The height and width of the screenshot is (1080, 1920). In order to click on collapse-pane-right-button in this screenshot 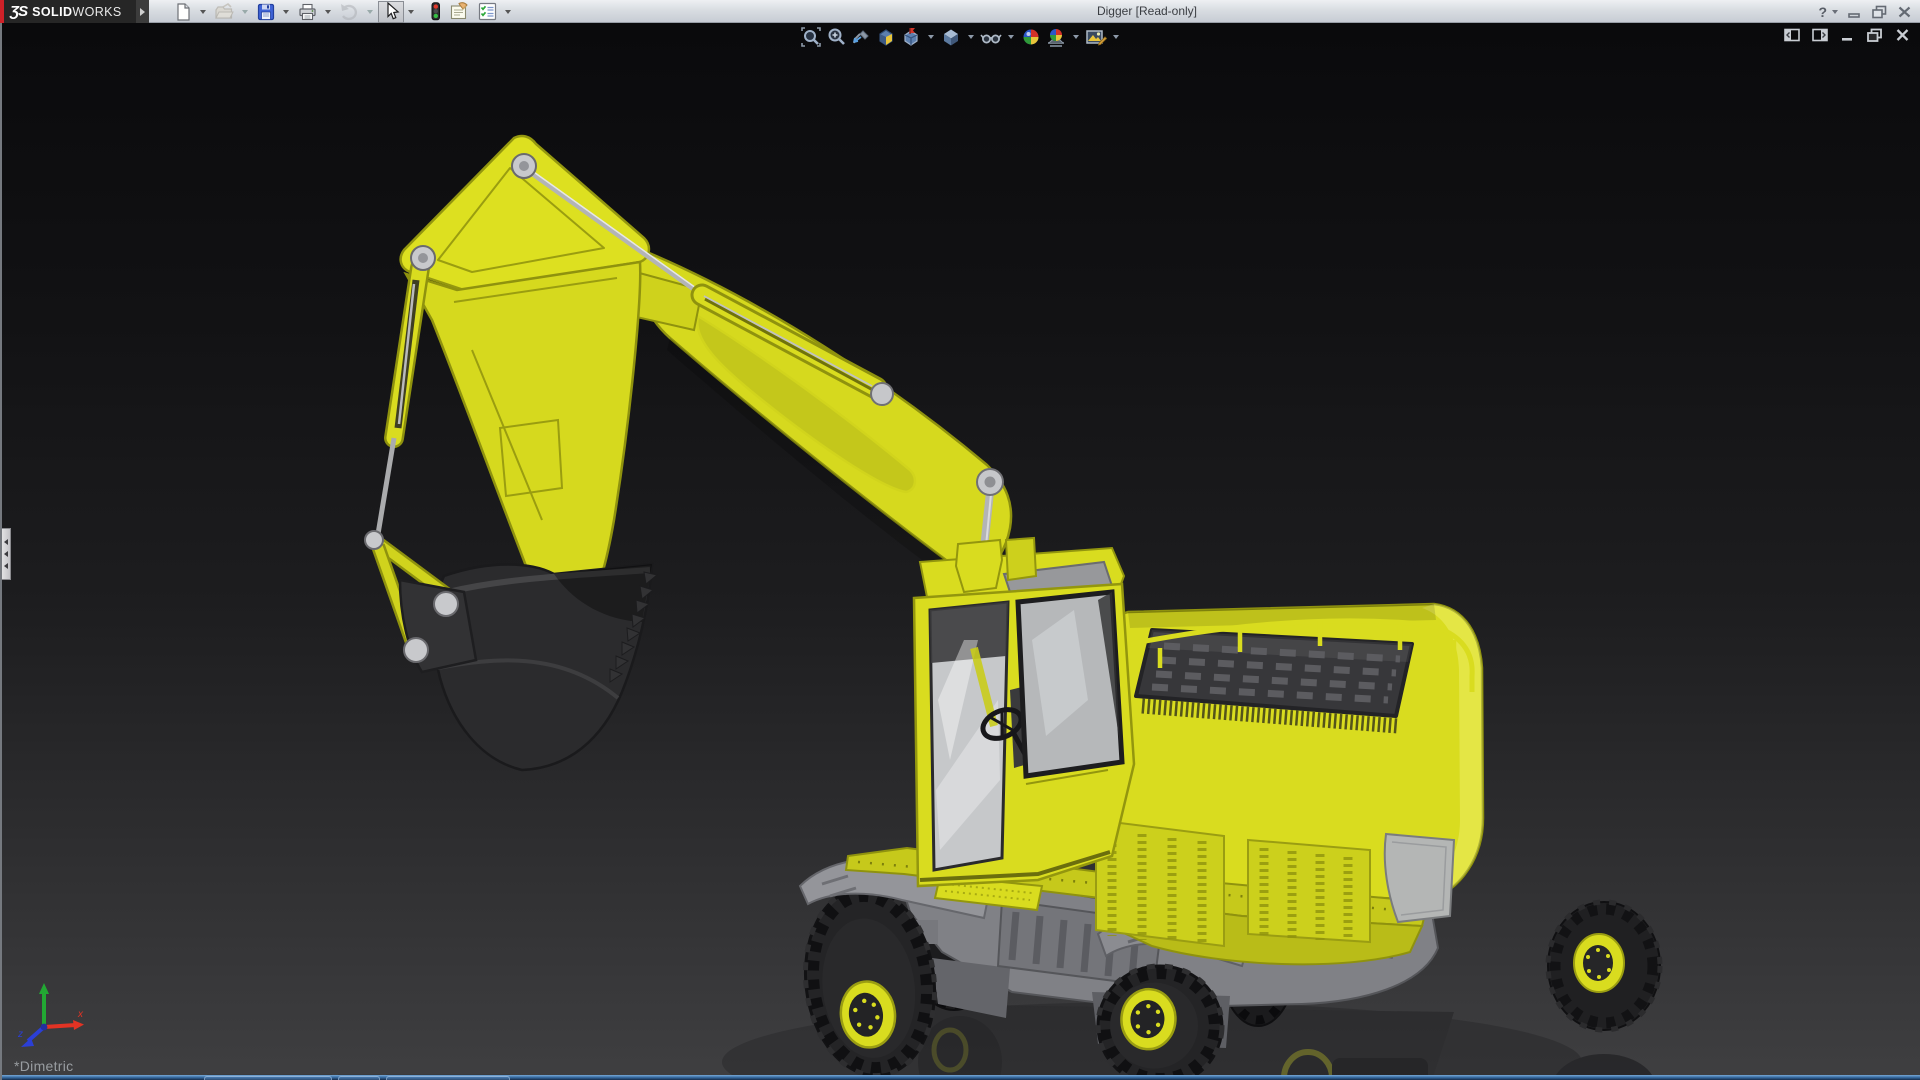, I will do `click(1820, 35)`.